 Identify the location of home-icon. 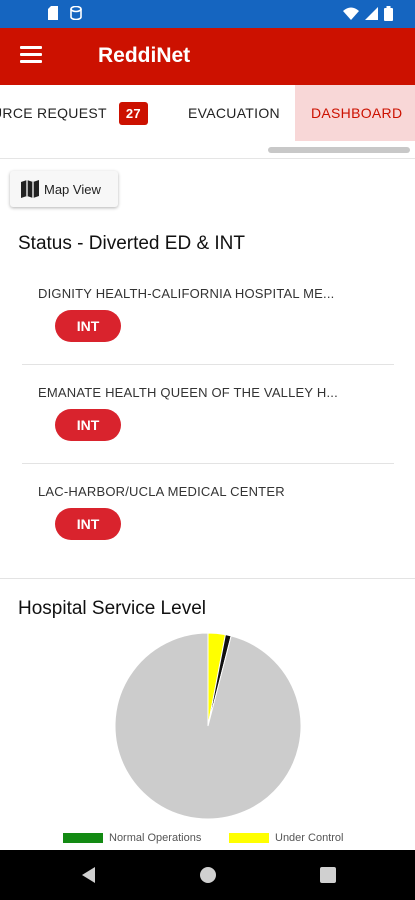
(208, 875).